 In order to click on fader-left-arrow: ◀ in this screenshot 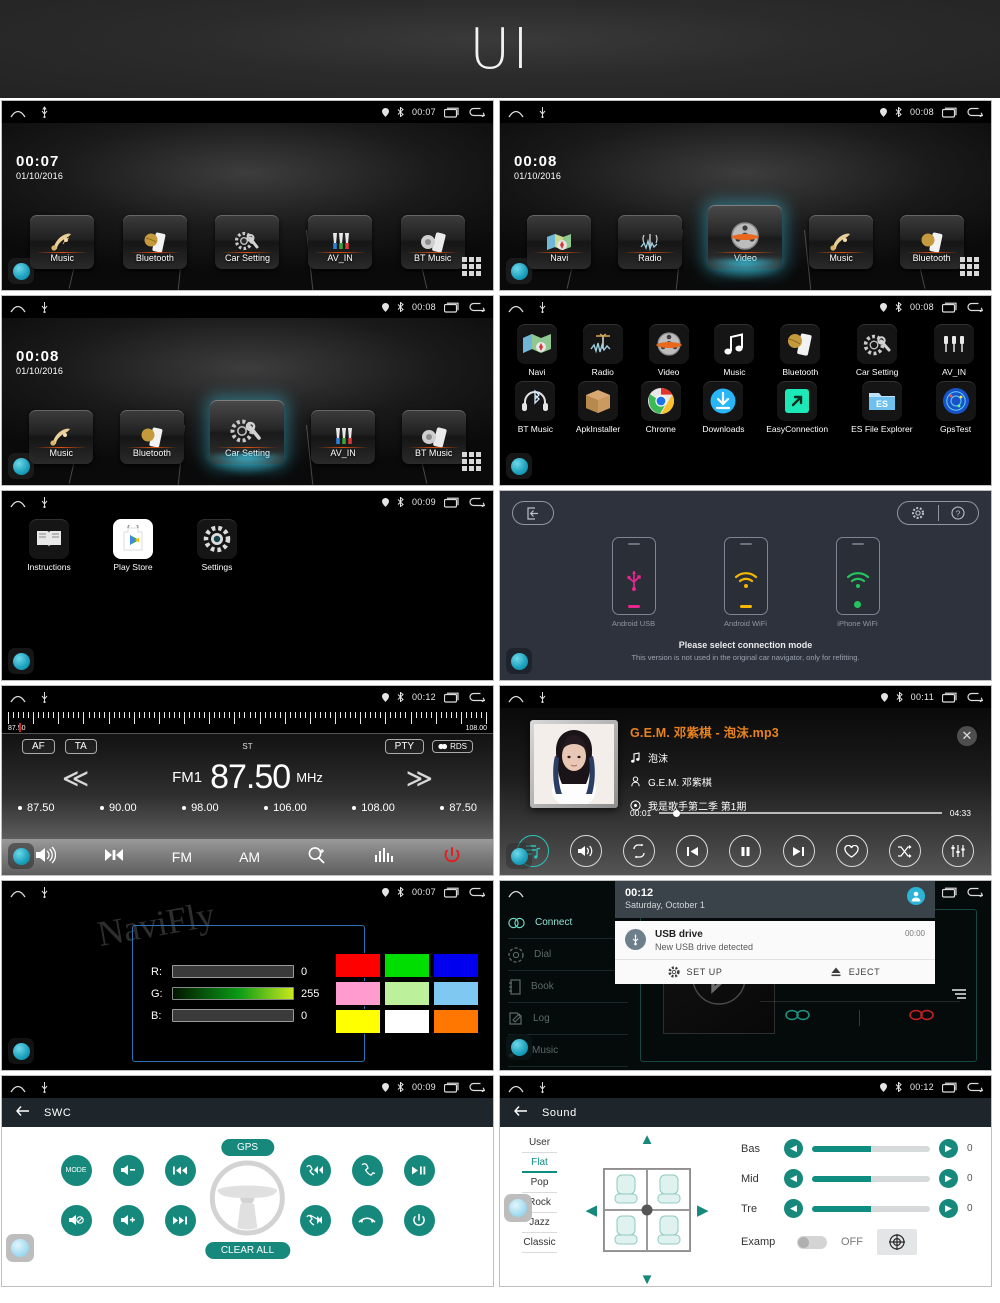, I will do `click(591, 1210)`.